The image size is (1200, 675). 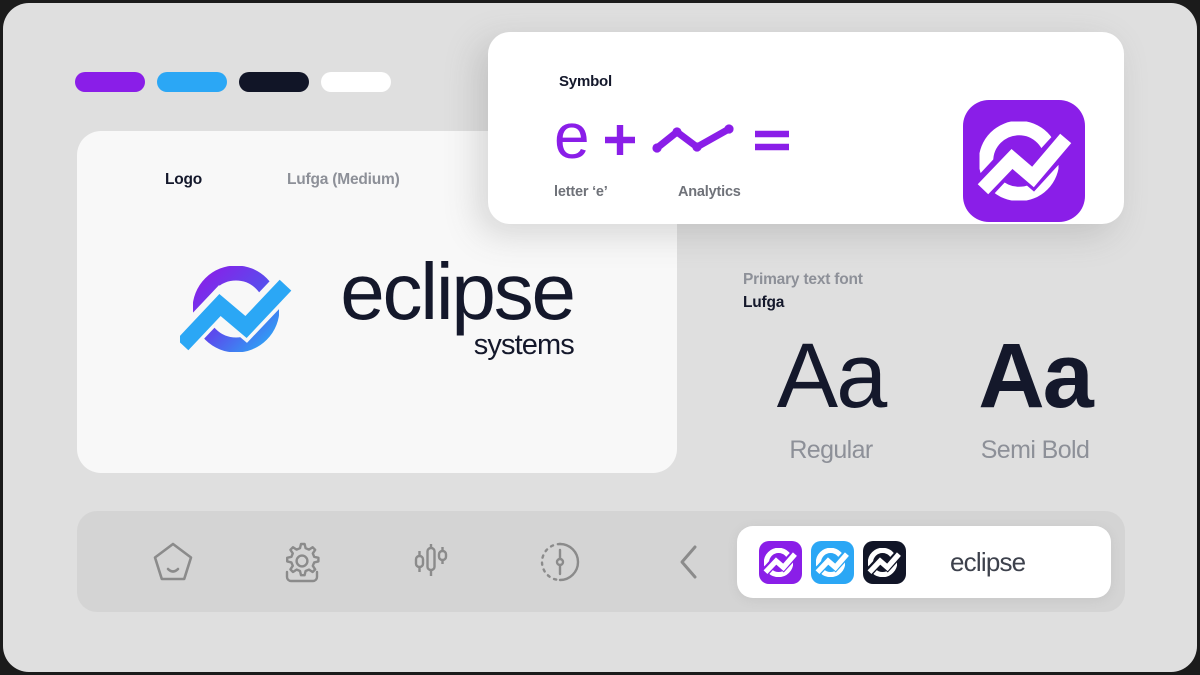 What do you see at coordinates (184, 179) in the screenshot?
I see `logo-label: Logo` at bounding box center [184, 179].